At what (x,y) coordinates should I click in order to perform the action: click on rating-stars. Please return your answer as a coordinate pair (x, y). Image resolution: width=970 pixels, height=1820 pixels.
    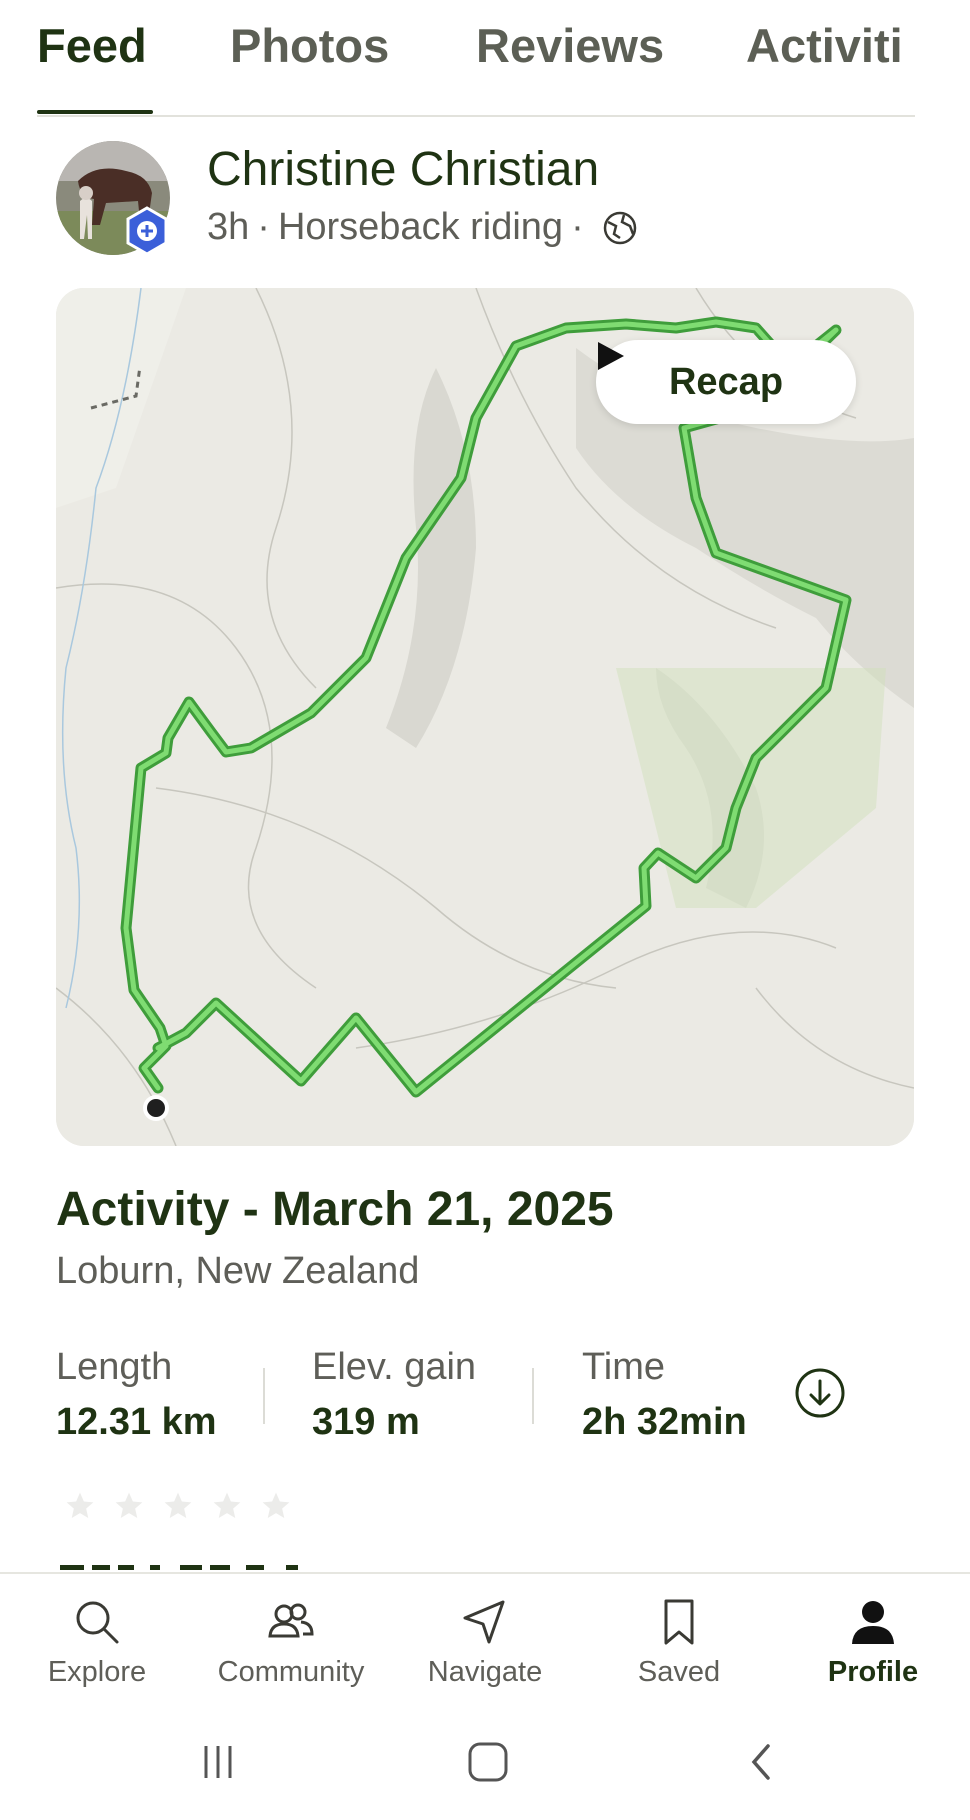
    Looking at the image, I should click on (178, 1506).